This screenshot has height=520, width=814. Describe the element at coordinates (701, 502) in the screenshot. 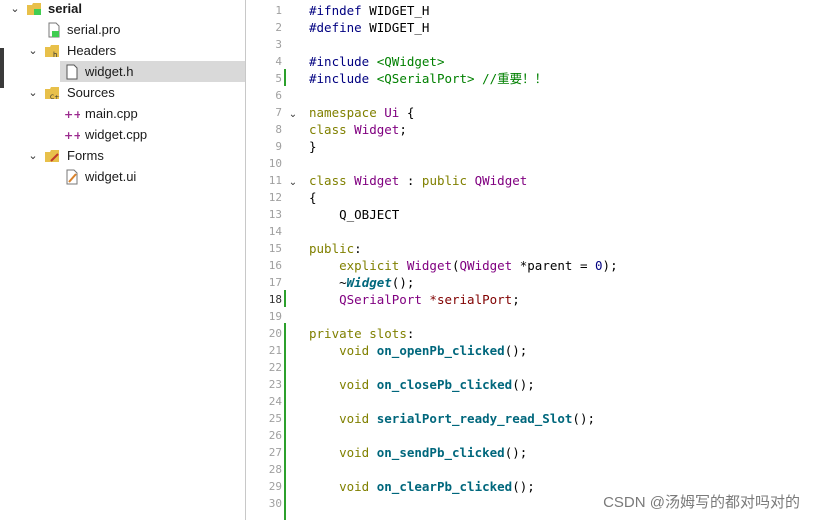

I see `csdn-watermark: CSDN @汤姆写的都对吗对的` at that location.